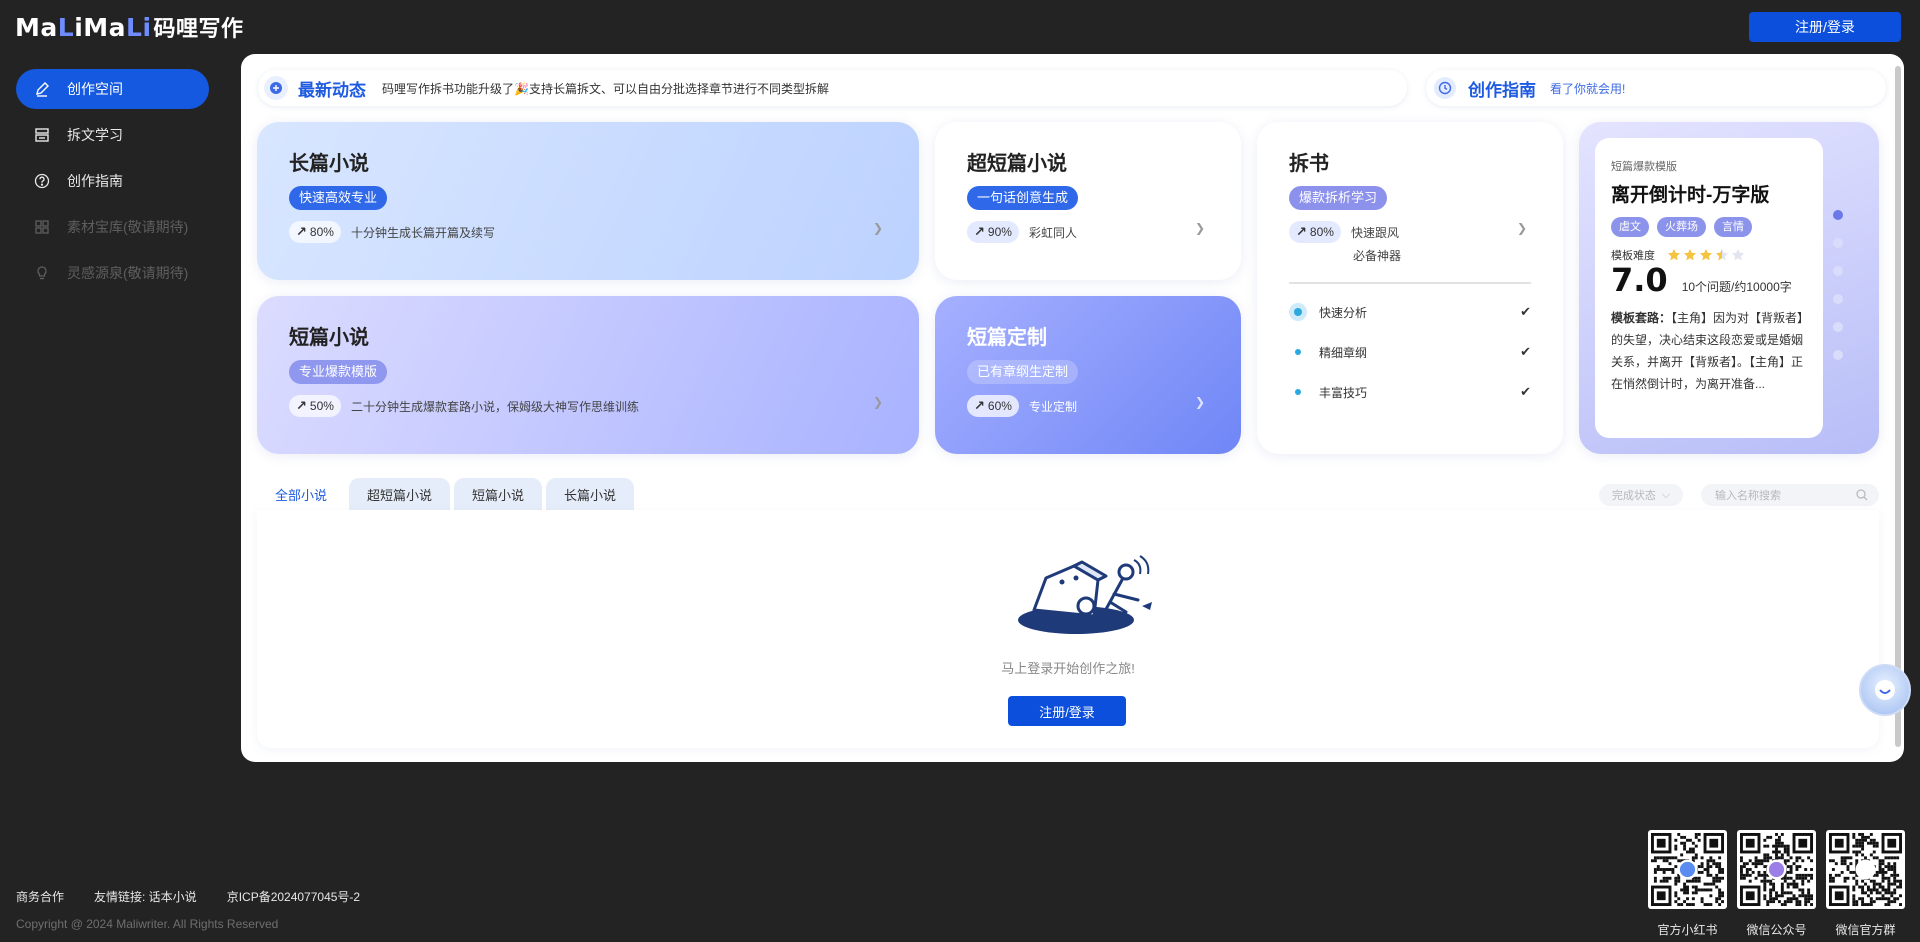 The image size is (1920, 942). What do you see at coordinates (1052, 232) in the screenshot?
I see `card-desc: 彩虹同人` at bounding box center [1052, 232].